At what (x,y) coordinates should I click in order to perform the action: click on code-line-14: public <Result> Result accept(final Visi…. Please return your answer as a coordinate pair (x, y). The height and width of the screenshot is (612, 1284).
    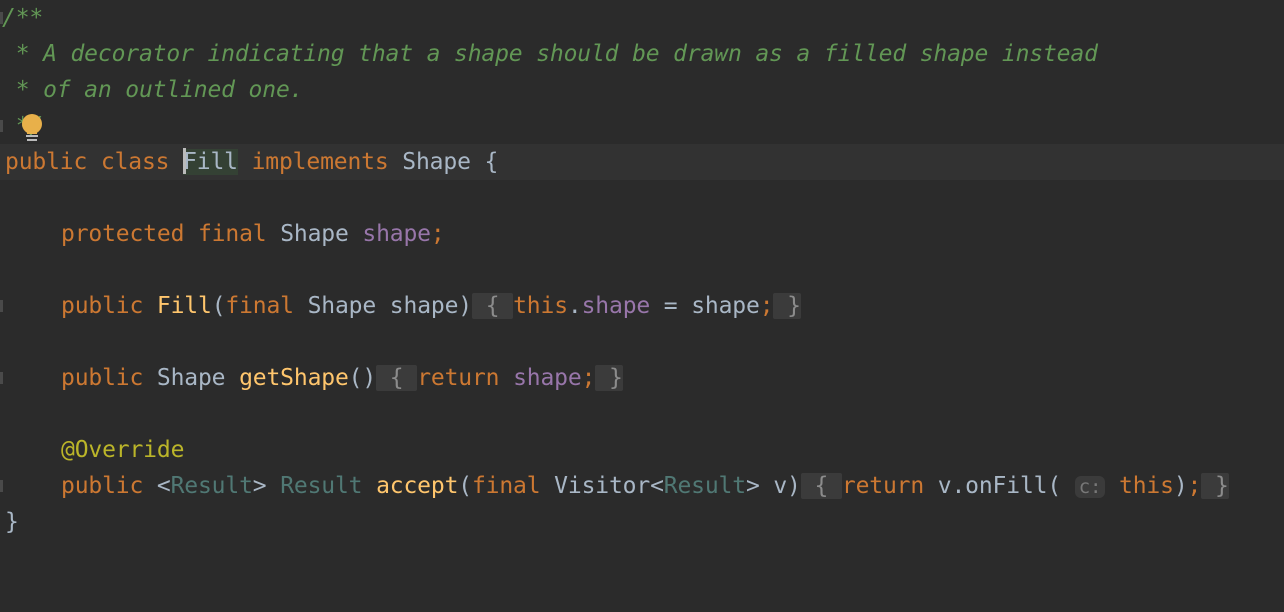
    Looking at the image, I should click on (642, 486).